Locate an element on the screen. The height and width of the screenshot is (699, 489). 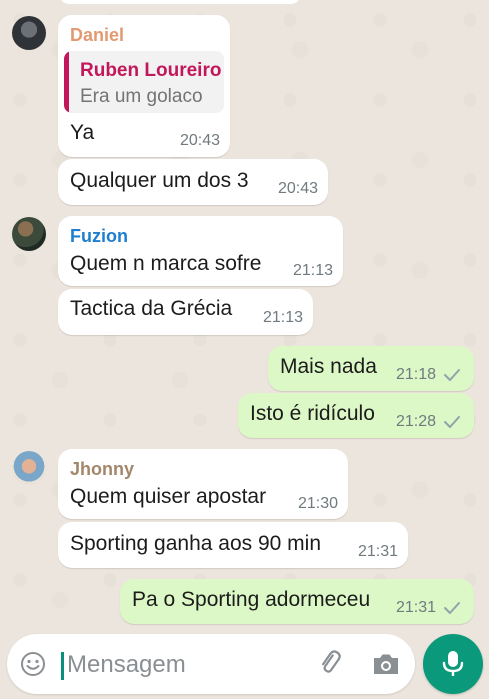
microphone-button is located at coordinates (453, 664).